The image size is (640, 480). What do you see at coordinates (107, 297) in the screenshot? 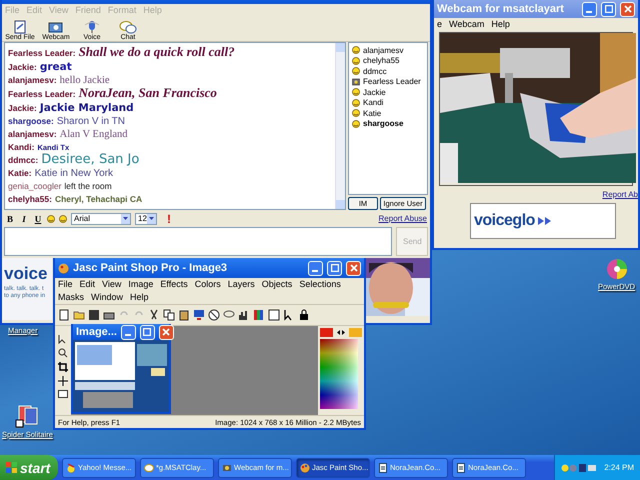
I see `menu-item: Window` at bounding box center [107, 297].